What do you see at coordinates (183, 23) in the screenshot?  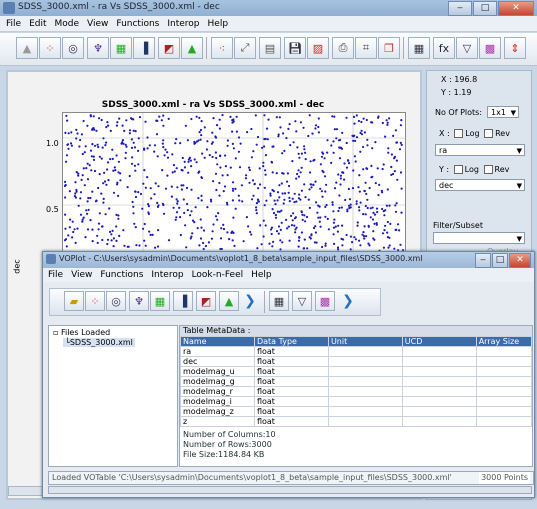 I see `menu-interop: Interop` at bounding box center [183, 23].